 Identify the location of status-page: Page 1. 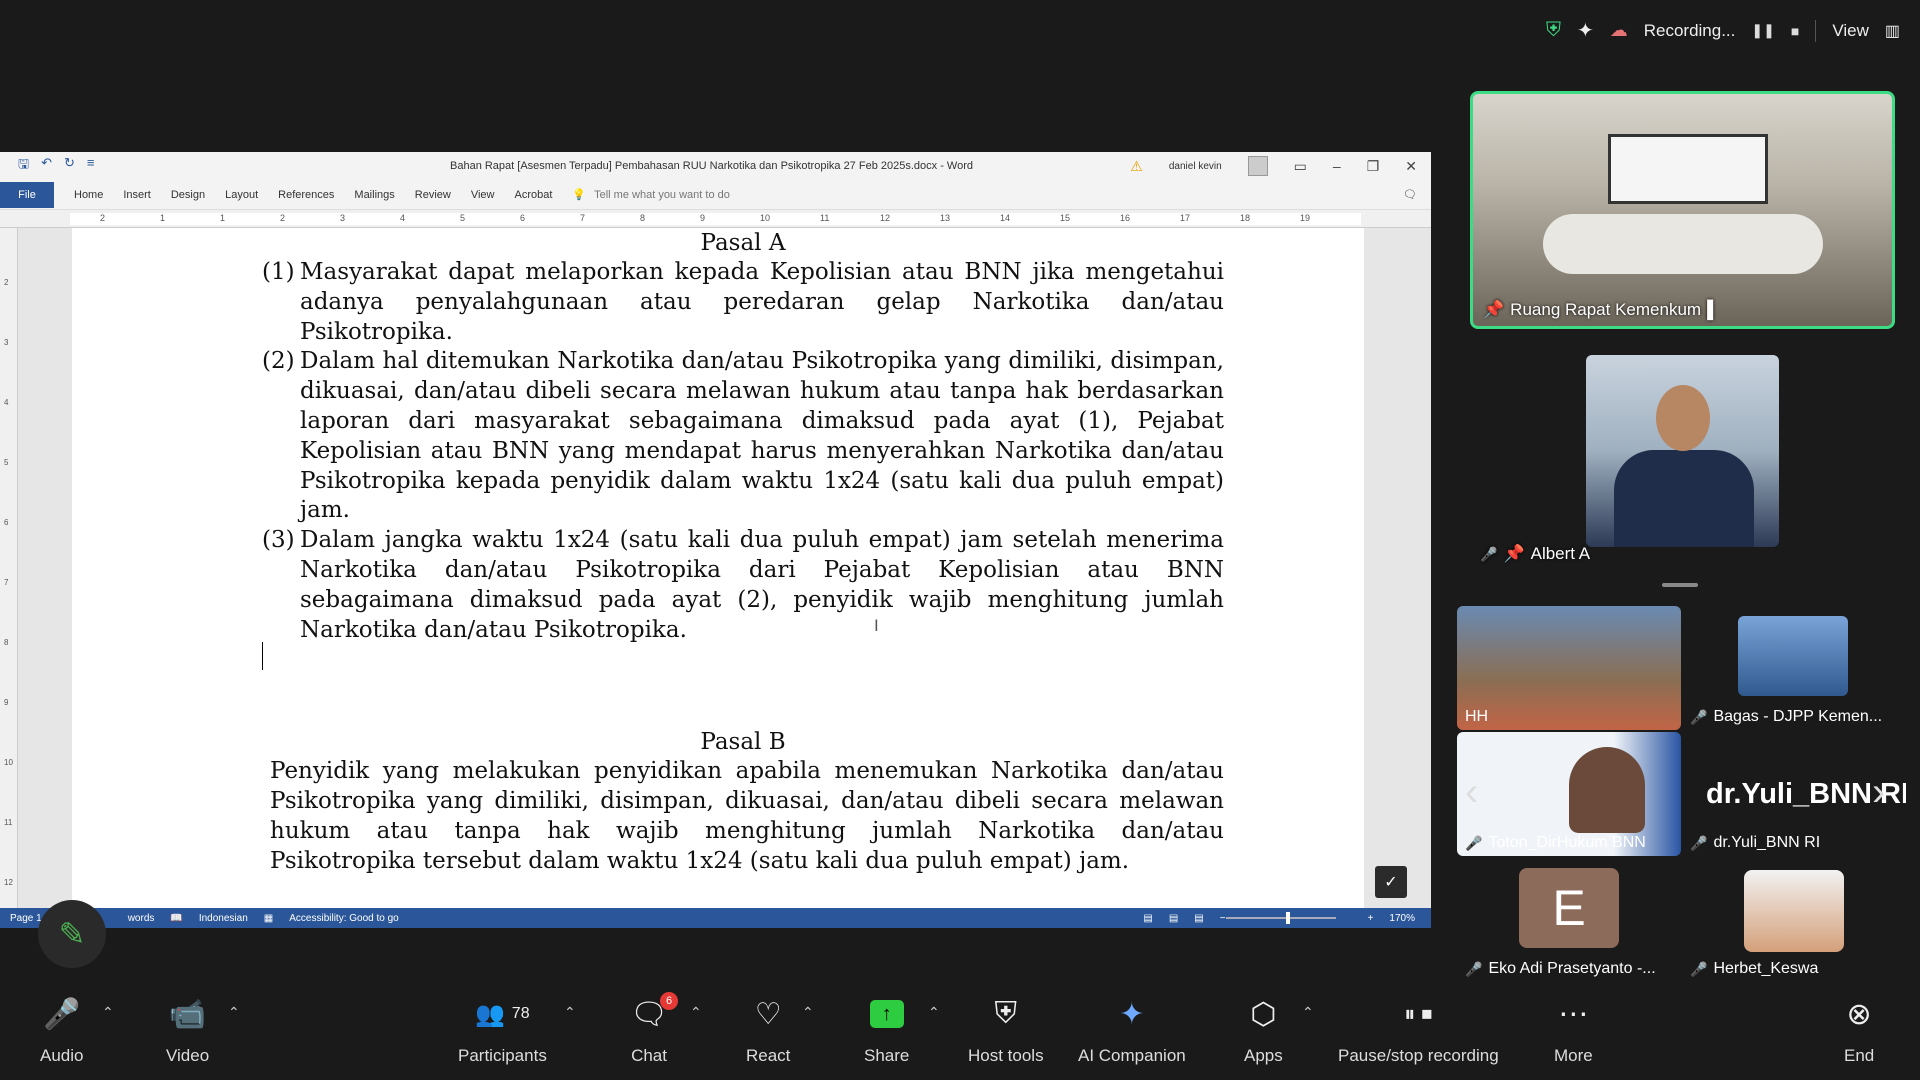
(26, 918).